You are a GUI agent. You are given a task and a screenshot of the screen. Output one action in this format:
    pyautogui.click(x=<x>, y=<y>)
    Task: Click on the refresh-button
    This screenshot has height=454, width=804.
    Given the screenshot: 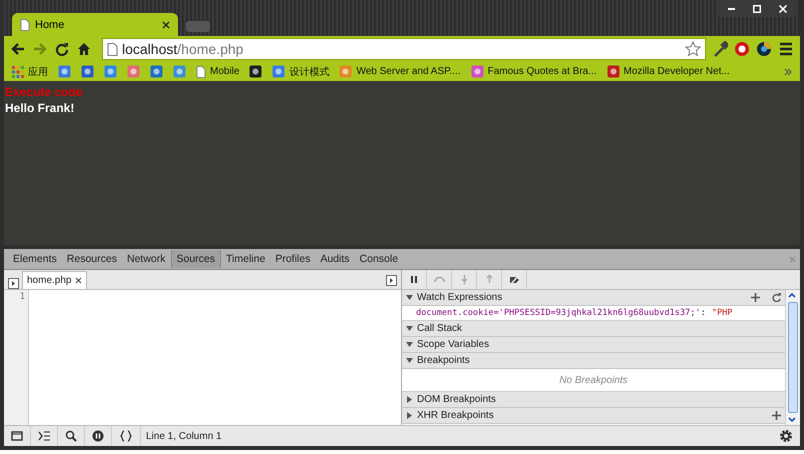 What is the action you would take?
    pyautogui.click(x=776, y=297)
    